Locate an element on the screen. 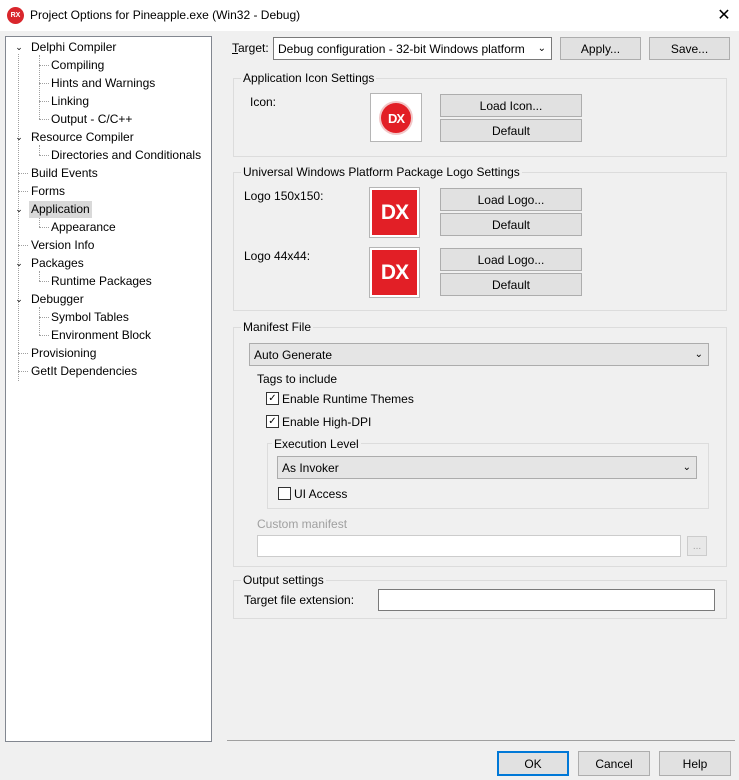 The height and width of the screenshot is (780, 739). output-settings-title: Output settings is located at coordinates (283, 580).